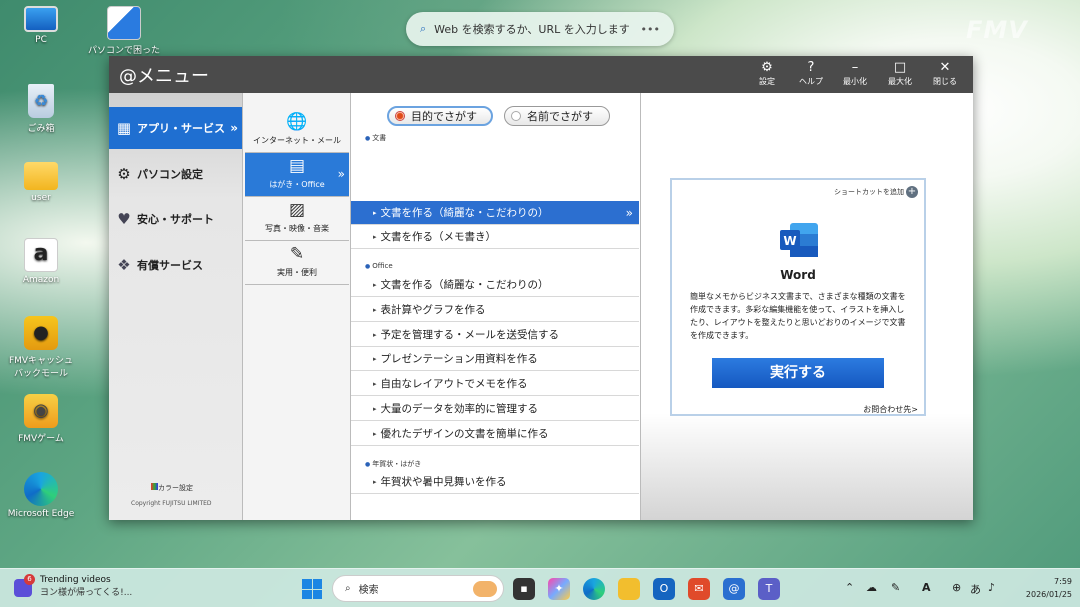 This screenshot has width=1080, height=607. I want to click on close-icon: ✕, so click(945, 67).